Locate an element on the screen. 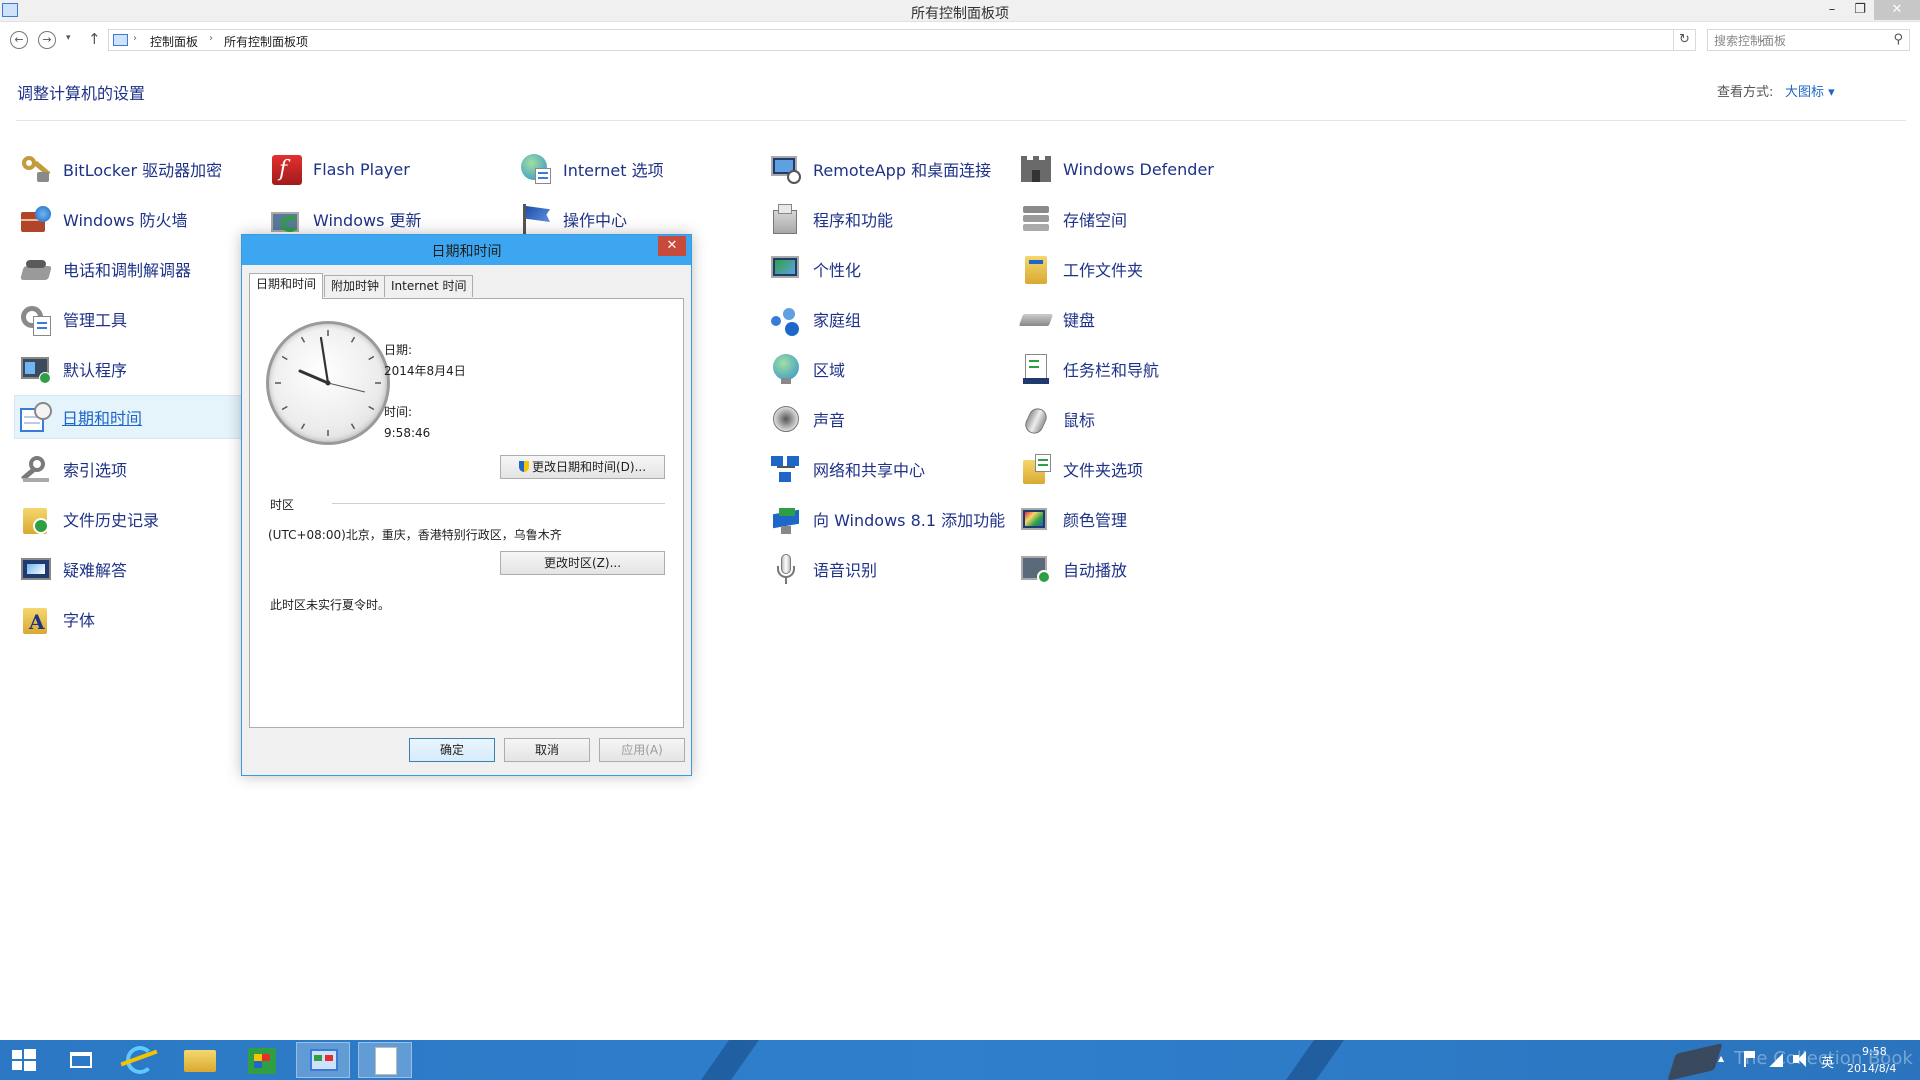 The image size is (1920, 1080). phone-modem-icon is located at coordinates (36, 269).